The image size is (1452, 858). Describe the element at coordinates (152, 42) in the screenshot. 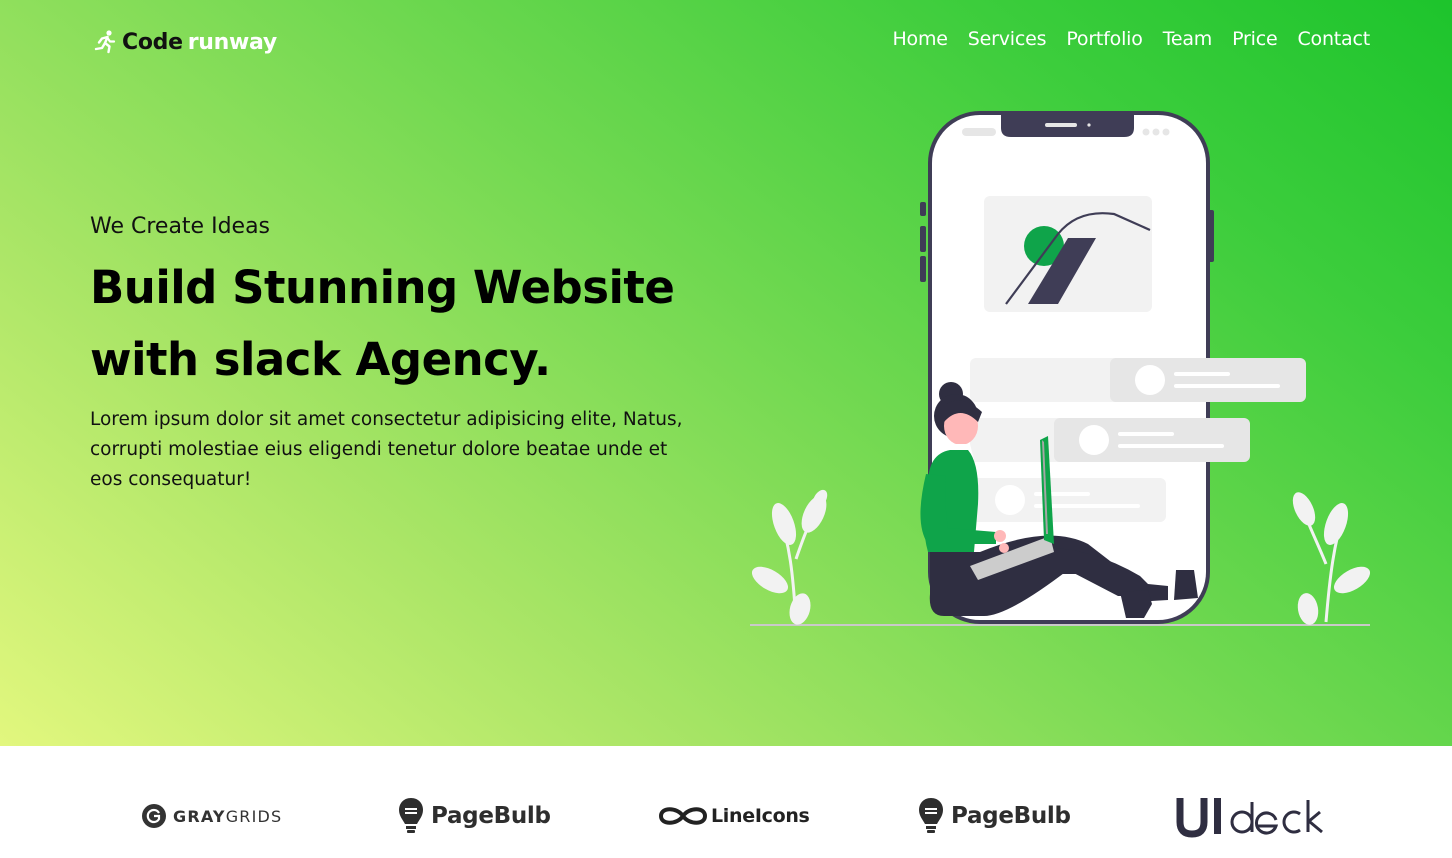

I see `logo-word-code: Code` at that location.